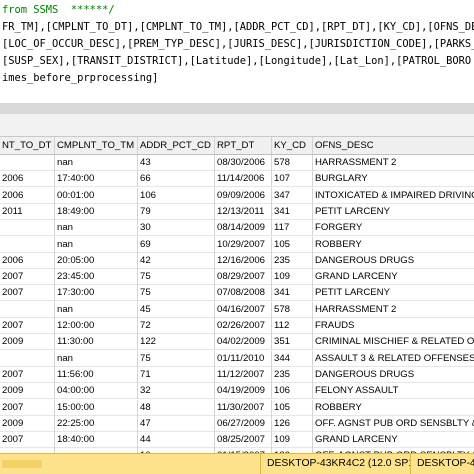 This screenshot has height=474, width=474. Describe the element at coordinates (96, 293) in the screenshot. I see `table-cell: 17:30:00` at that location.